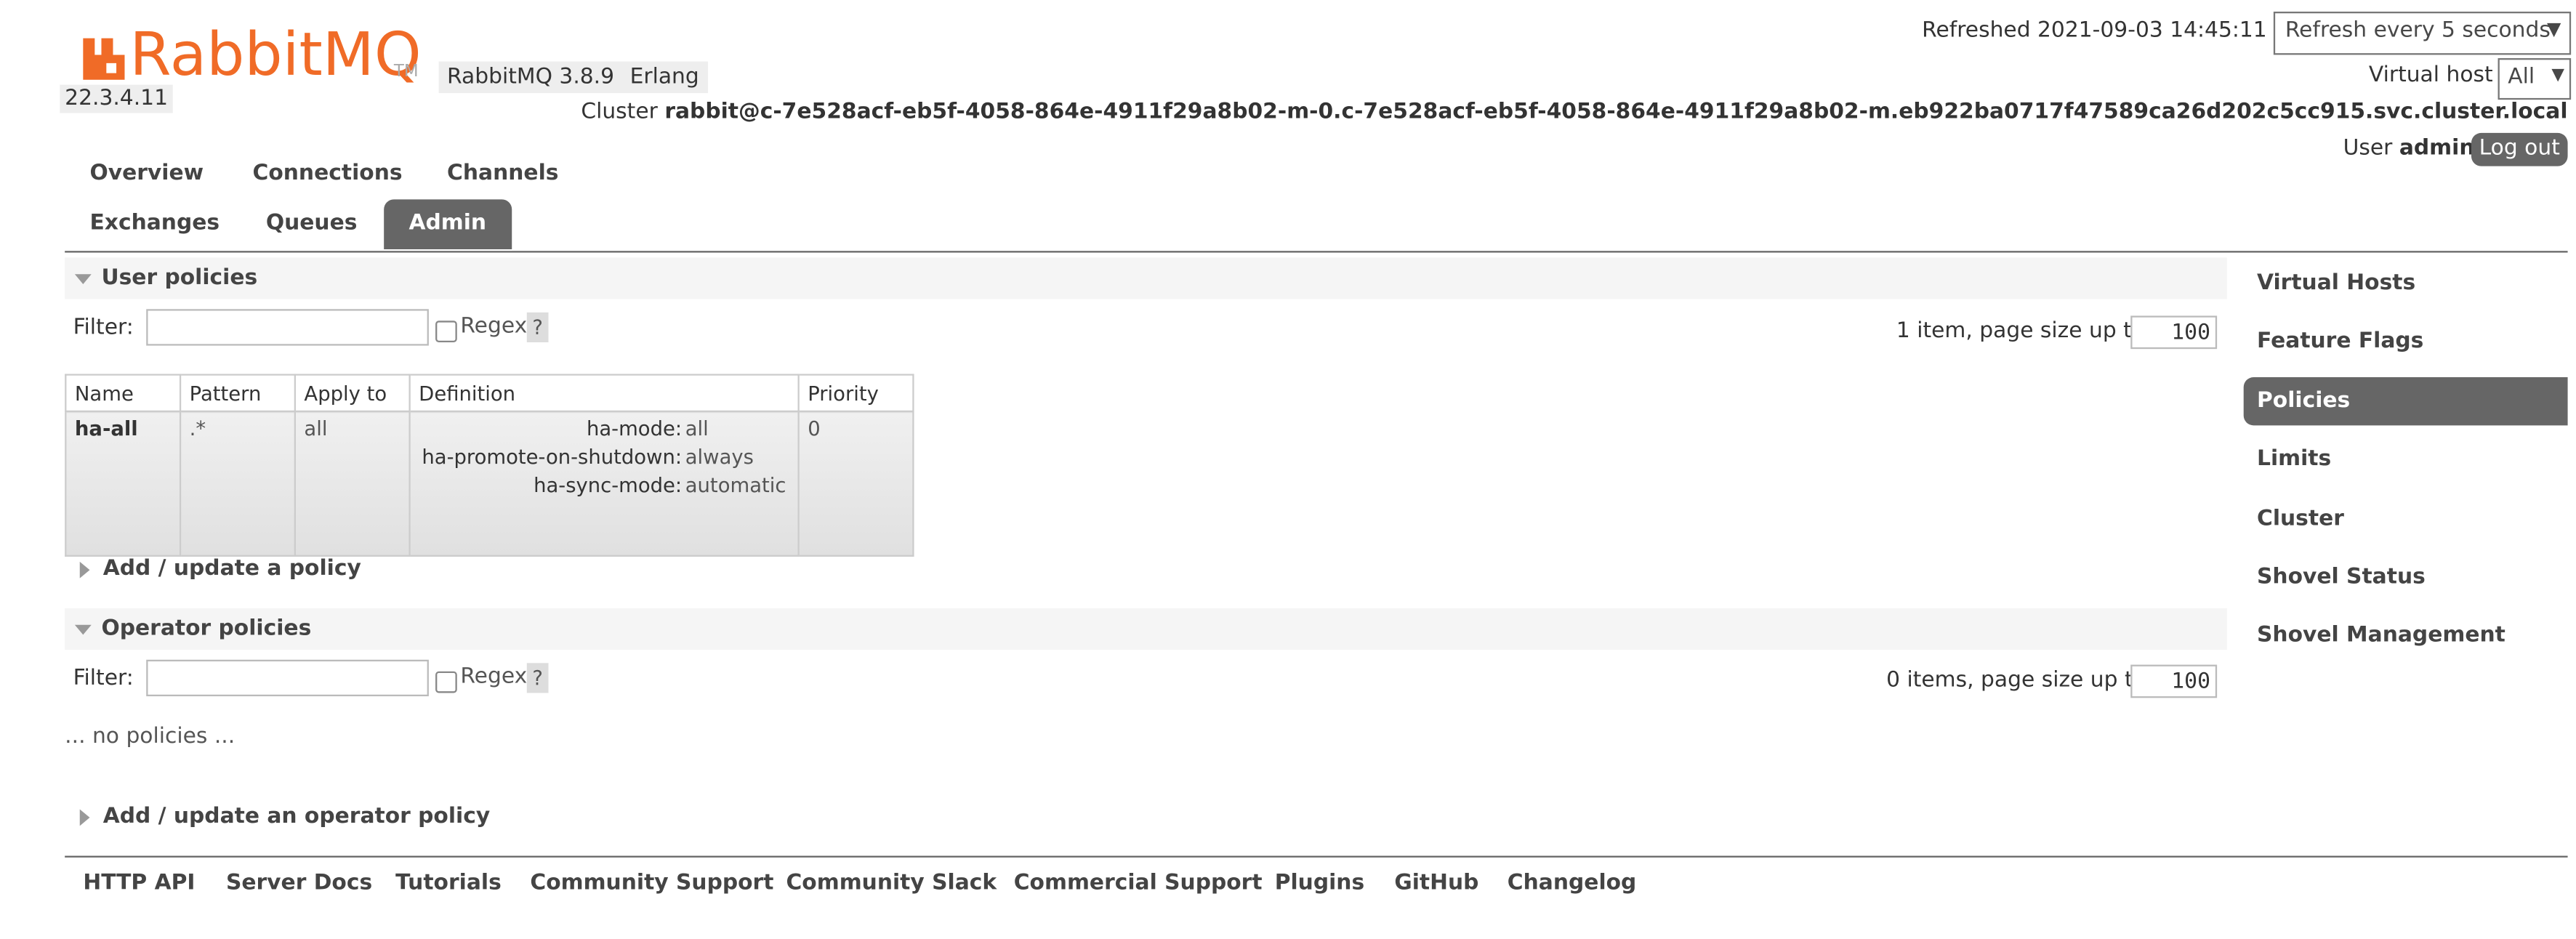  Describe the element at coordinates (1319, 883) in the screenshot. I see `footer-link-plugins: Plugins` at that location.